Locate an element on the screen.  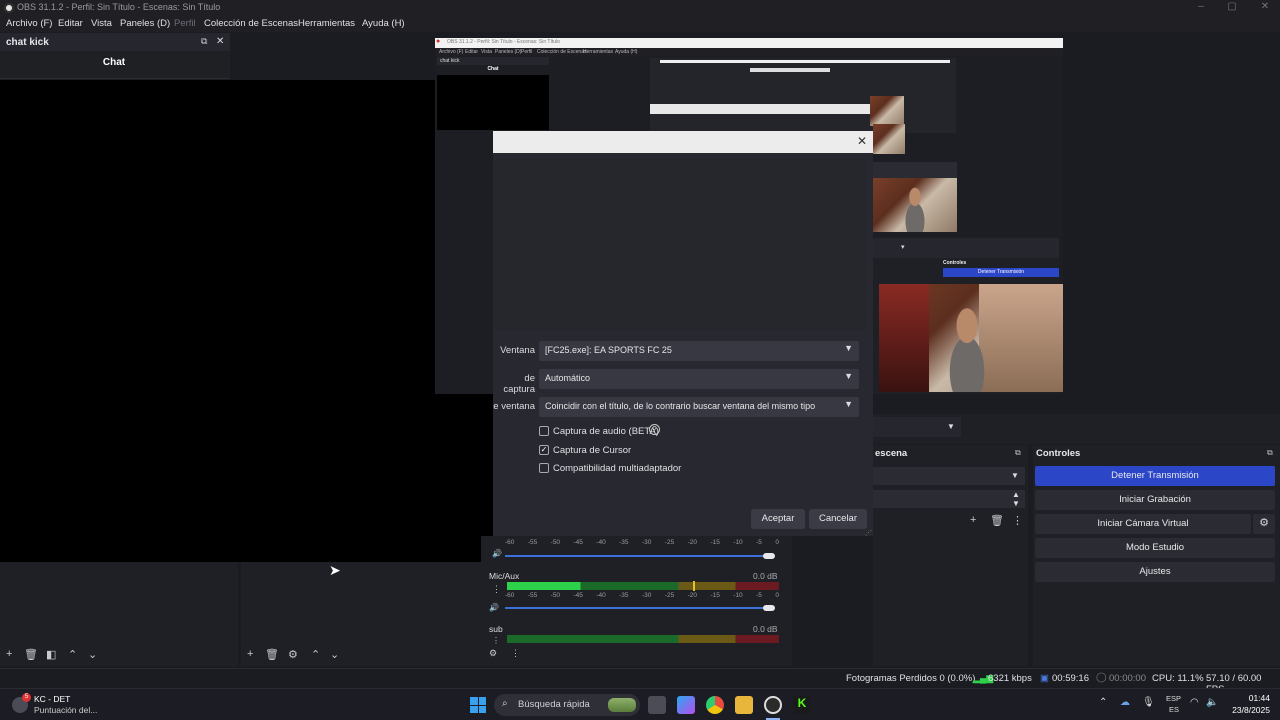
nested-menu-item: Colección de Escenas is located at coordinates (562, 52).